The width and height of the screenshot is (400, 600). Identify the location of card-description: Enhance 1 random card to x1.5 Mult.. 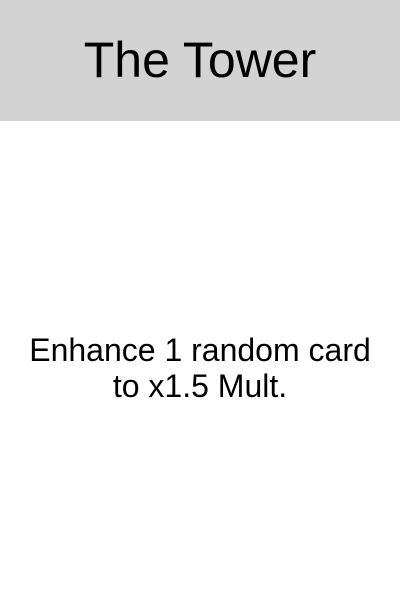
(200, 368).